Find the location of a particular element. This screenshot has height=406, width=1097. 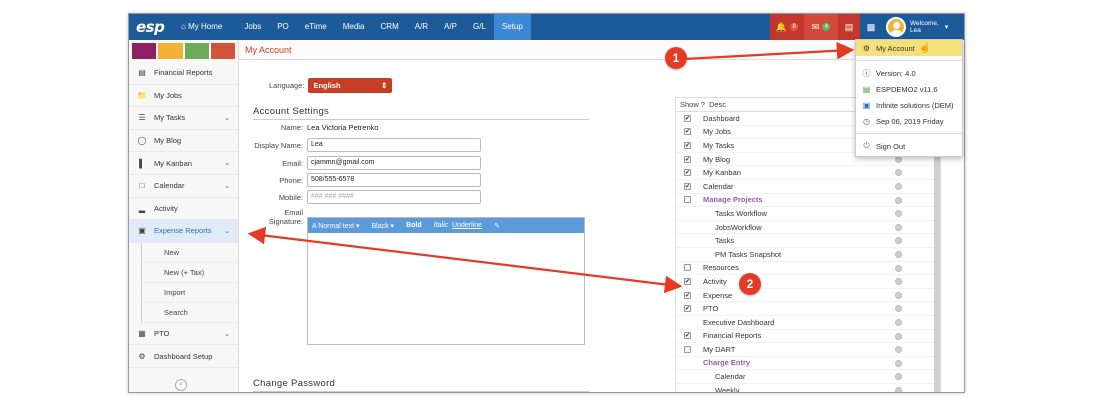

chevron-down-icon: ⌄ is located at coordinates (227, 231).